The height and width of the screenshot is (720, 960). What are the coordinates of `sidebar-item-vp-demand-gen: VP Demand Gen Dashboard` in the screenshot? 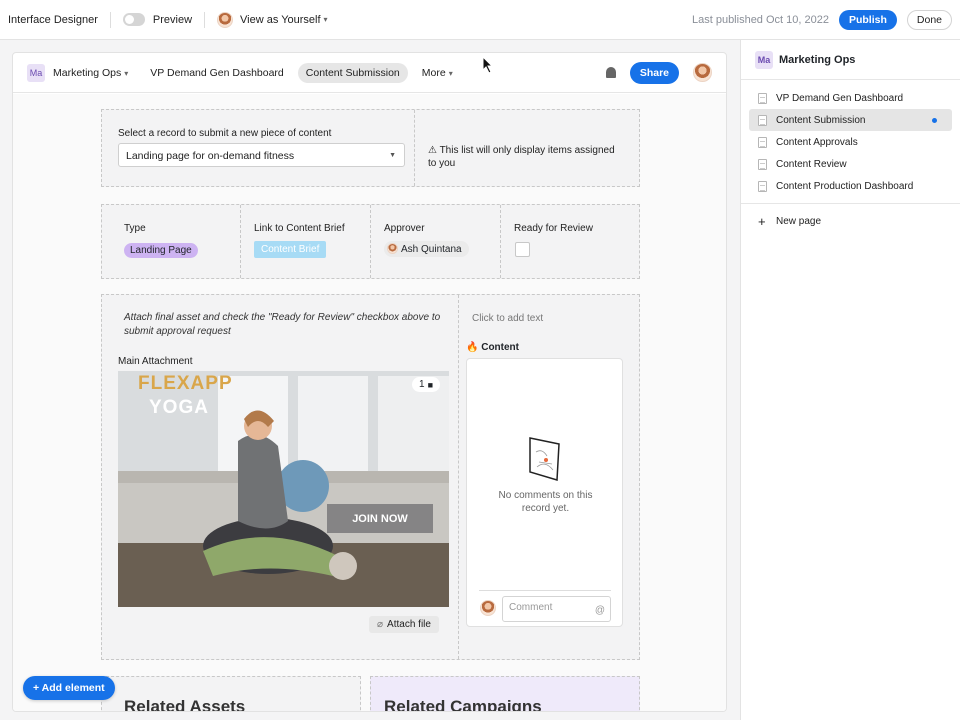 It's located at (850, 98).